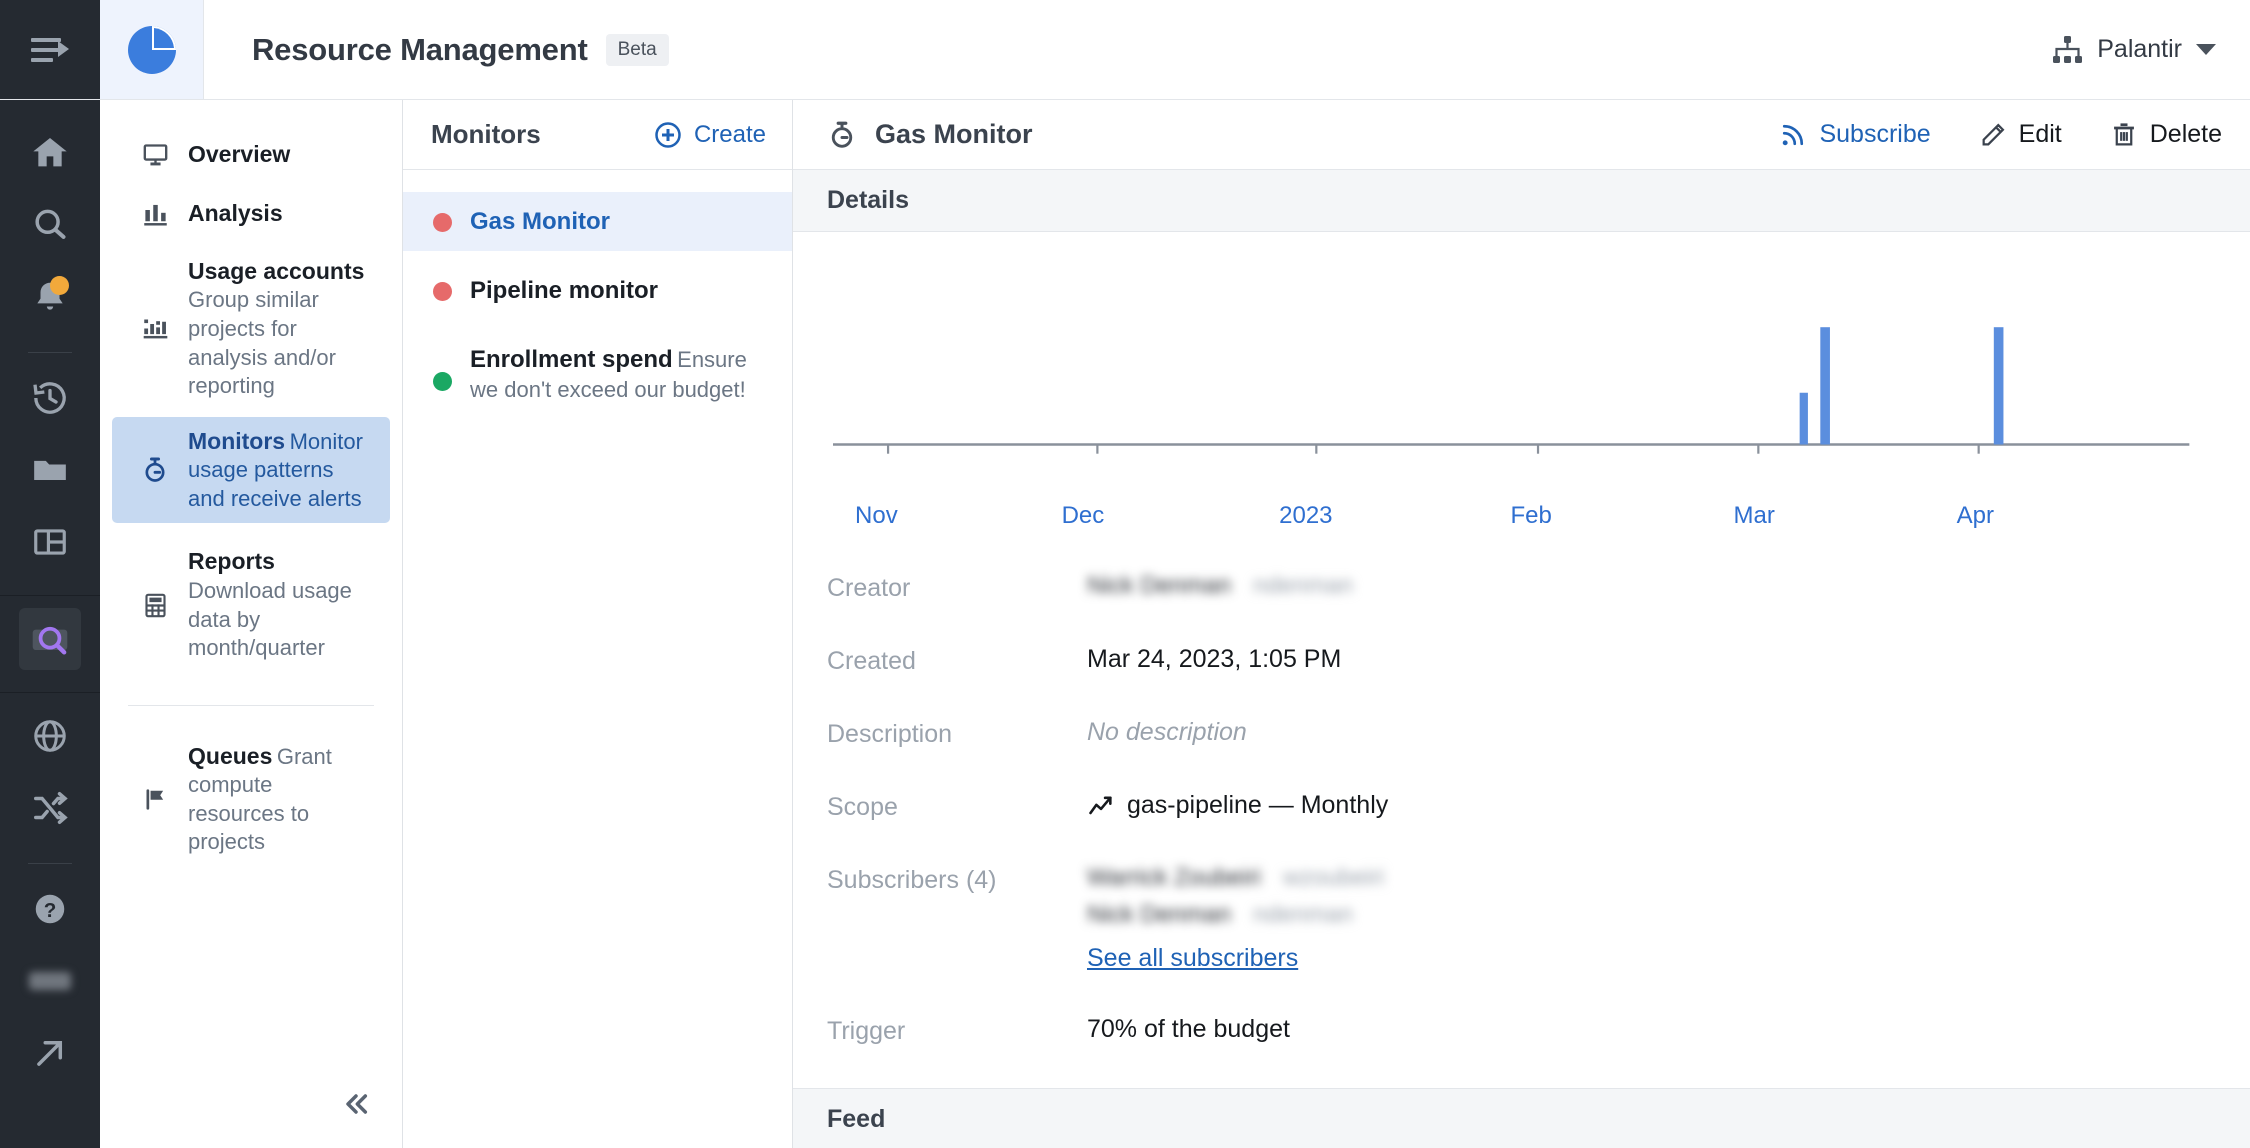 Image resolution: width=2250 pixels, height=1148 pixels. What do you see at coordinates (1127, 49) in the screenshot?
I see `app-title-group: Resource Management Beta` at bounding box center [1127, 49].